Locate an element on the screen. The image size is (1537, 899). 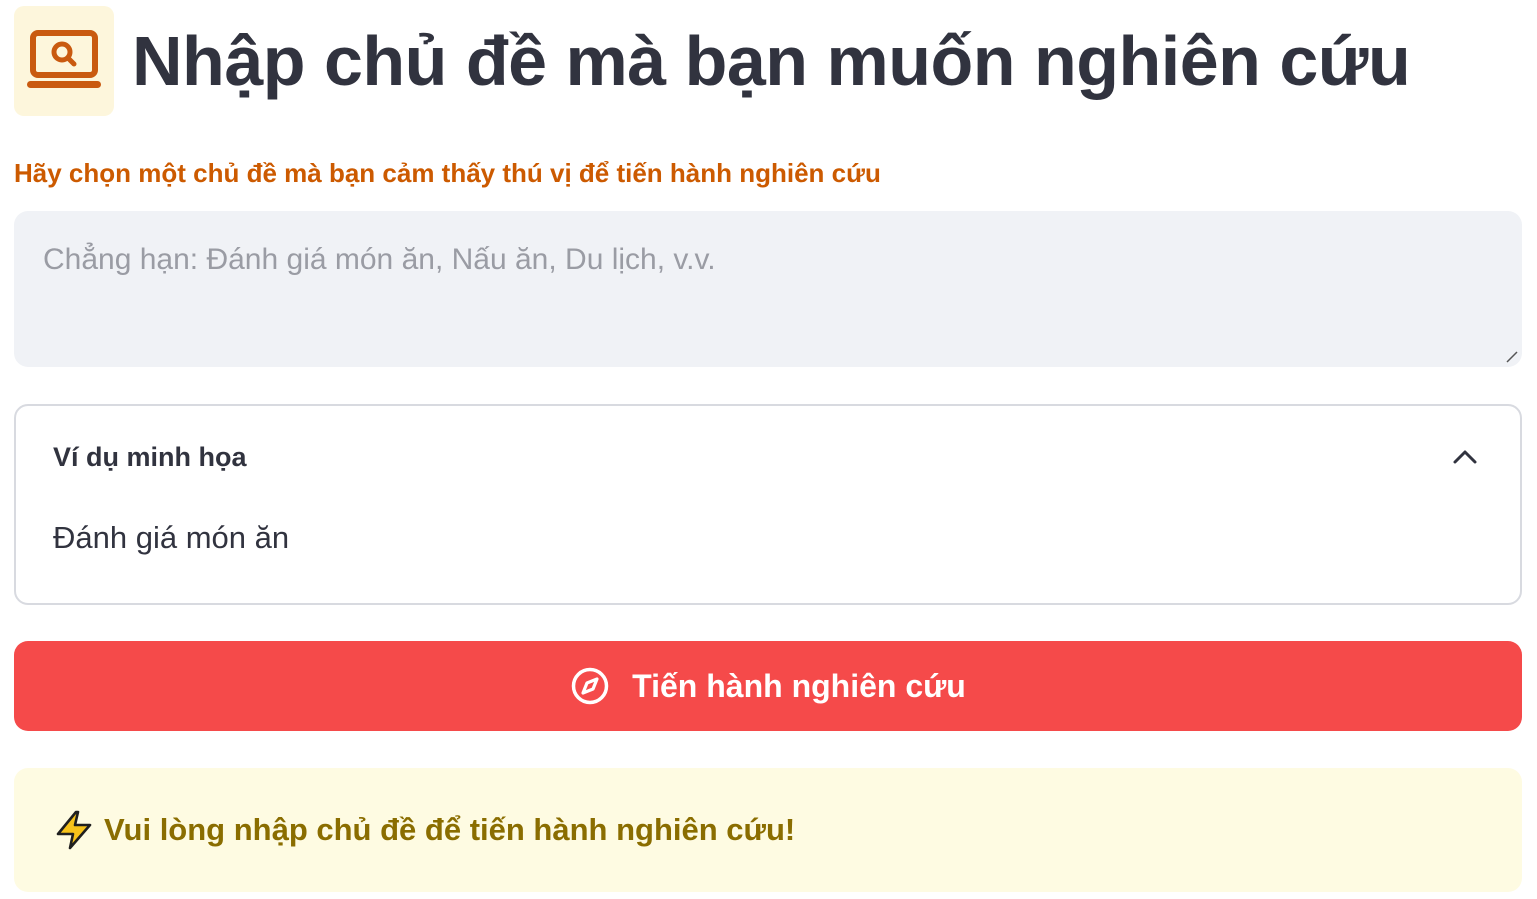
examples-expander-title: Ví dụ minh họa is located at coordinates (150, 457).